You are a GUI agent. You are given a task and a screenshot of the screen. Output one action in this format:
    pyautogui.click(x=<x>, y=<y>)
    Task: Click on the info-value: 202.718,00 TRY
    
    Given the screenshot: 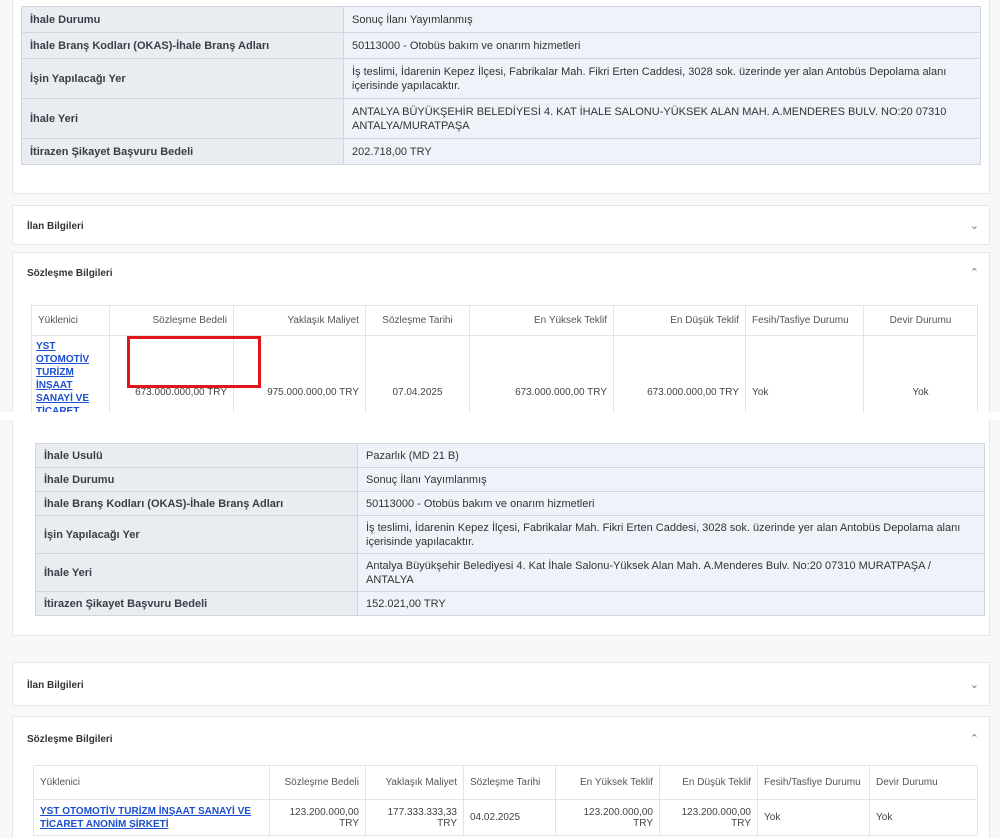 What is the action you would take?
    pyautogui.click(x=662, y=151)
    